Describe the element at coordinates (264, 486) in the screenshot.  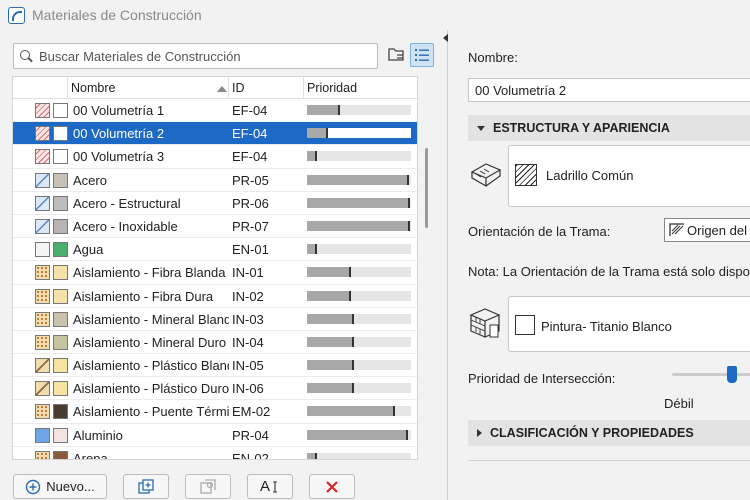
I see `rename-label: A` at that location.